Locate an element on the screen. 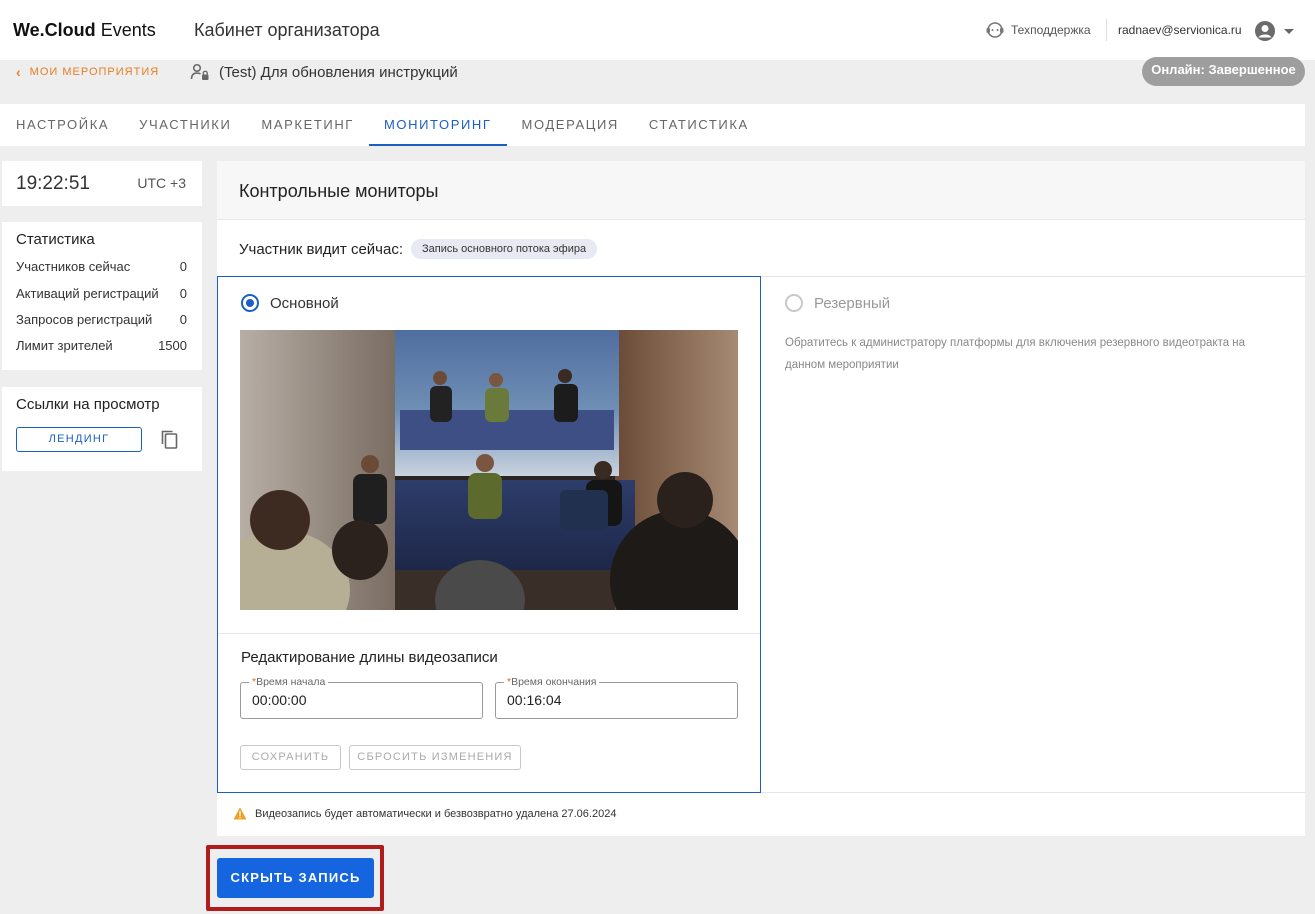 This screenshot has width=1315, height=914. save-button: СОХРАНИТЬ is located at coordinates (290, 757).